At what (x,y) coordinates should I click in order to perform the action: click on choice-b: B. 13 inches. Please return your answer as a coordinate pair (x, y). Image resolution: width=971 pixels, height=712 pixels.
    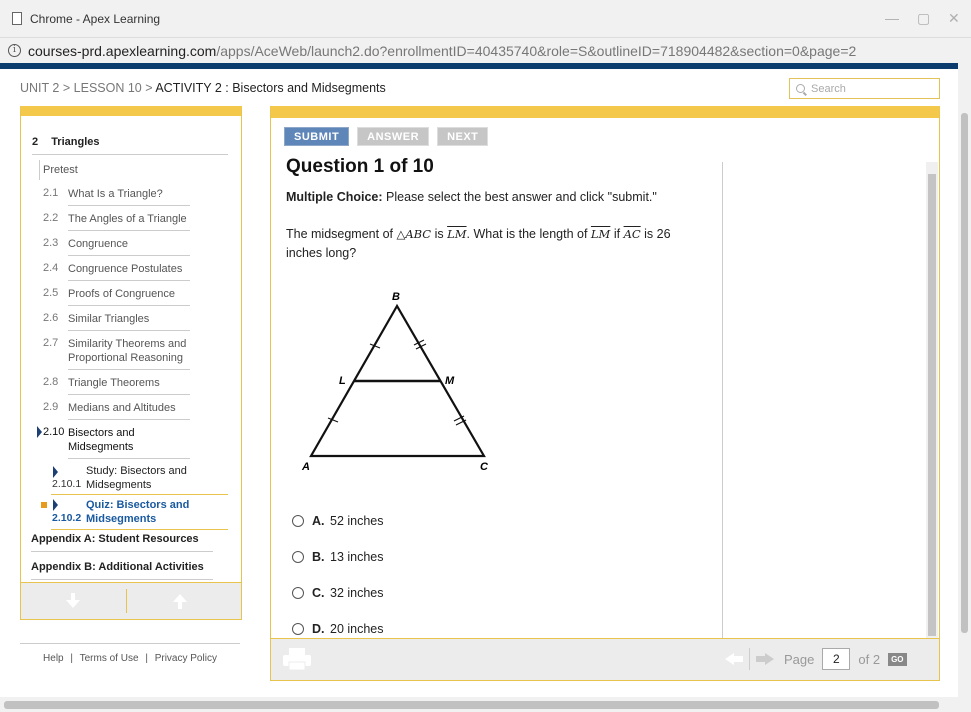
    Looking at the image, I should click on (338, 557).